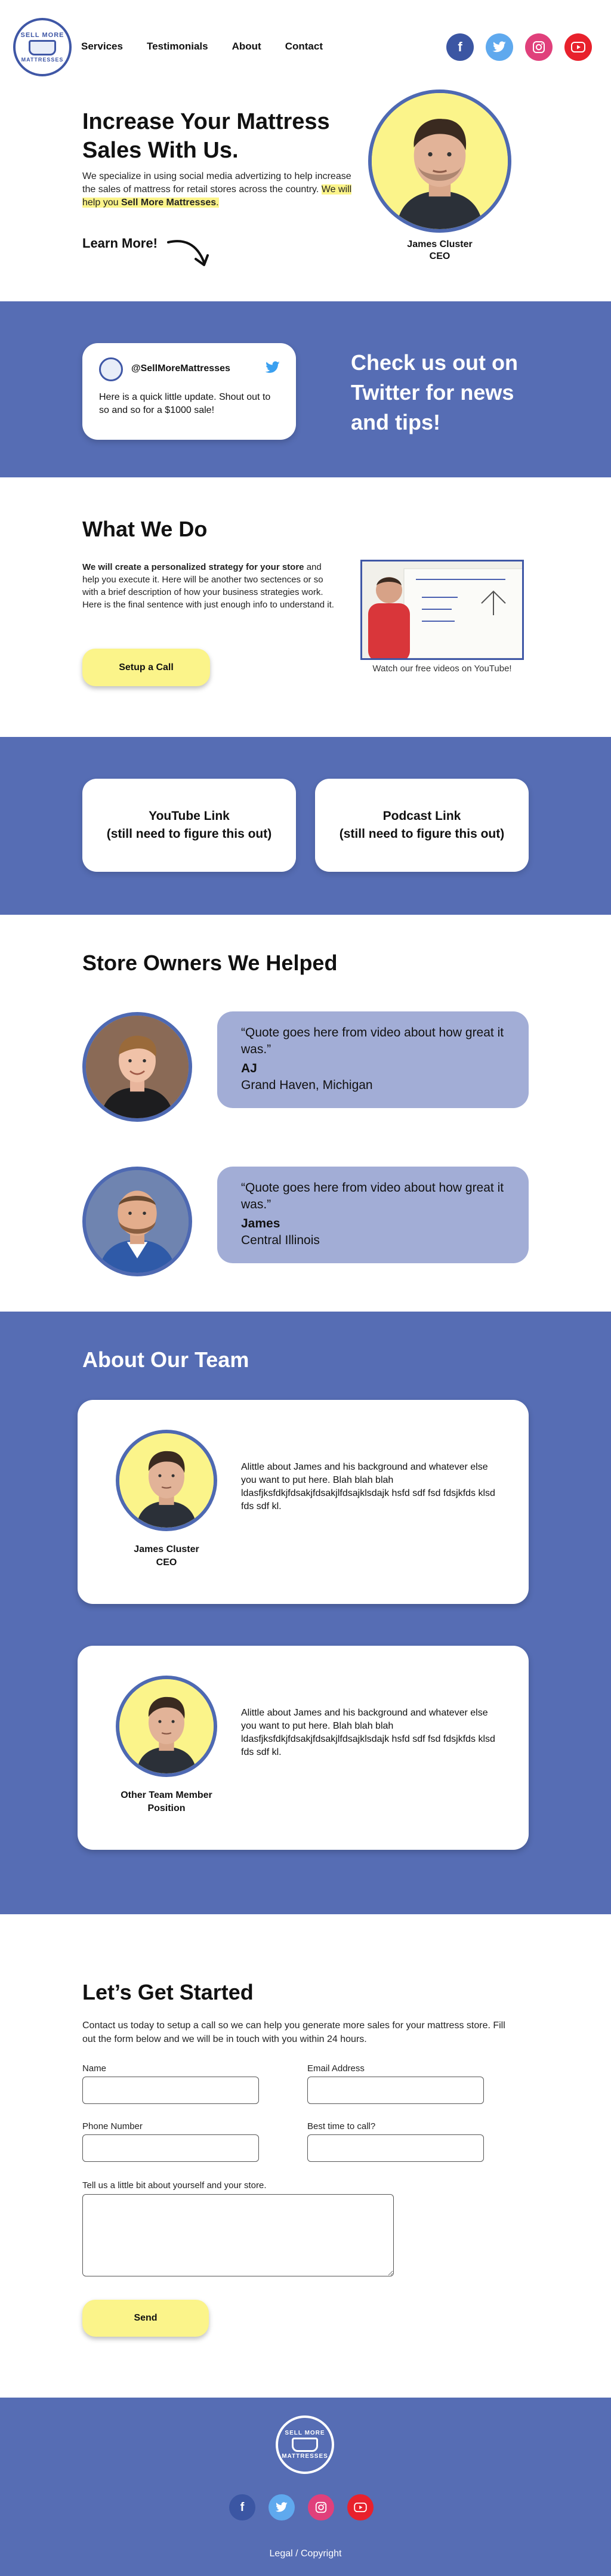 The width and height of the screenshot is (611, 2576). I want to click on nav-link-about: About, so click(247, 47).